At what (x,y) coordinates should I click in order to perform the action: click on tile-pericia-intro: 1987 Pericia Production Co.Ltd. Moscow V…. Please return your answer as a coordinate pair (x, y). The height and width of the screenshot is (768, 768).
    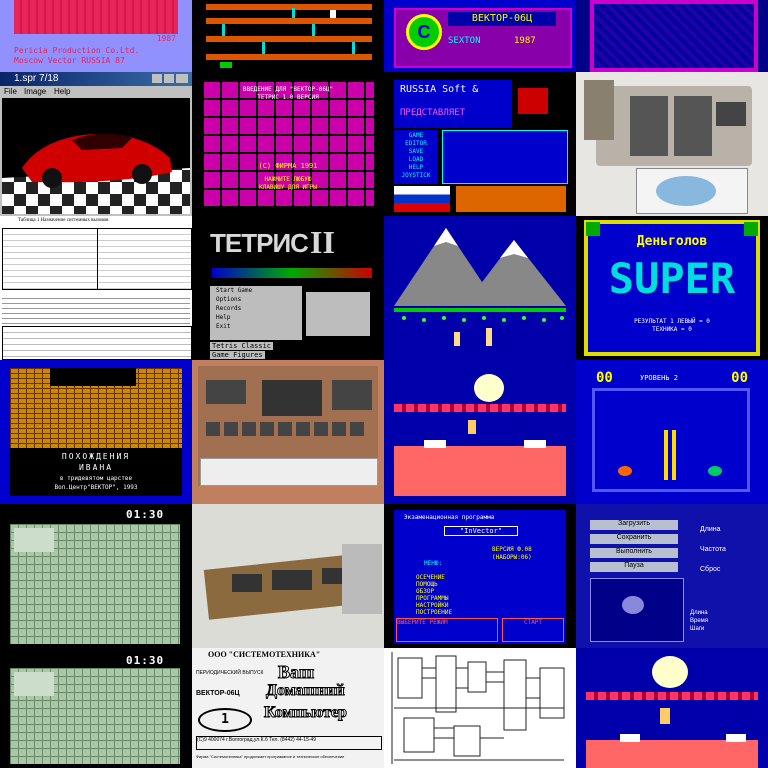
    Looking at the image, I should click on (96, 36).